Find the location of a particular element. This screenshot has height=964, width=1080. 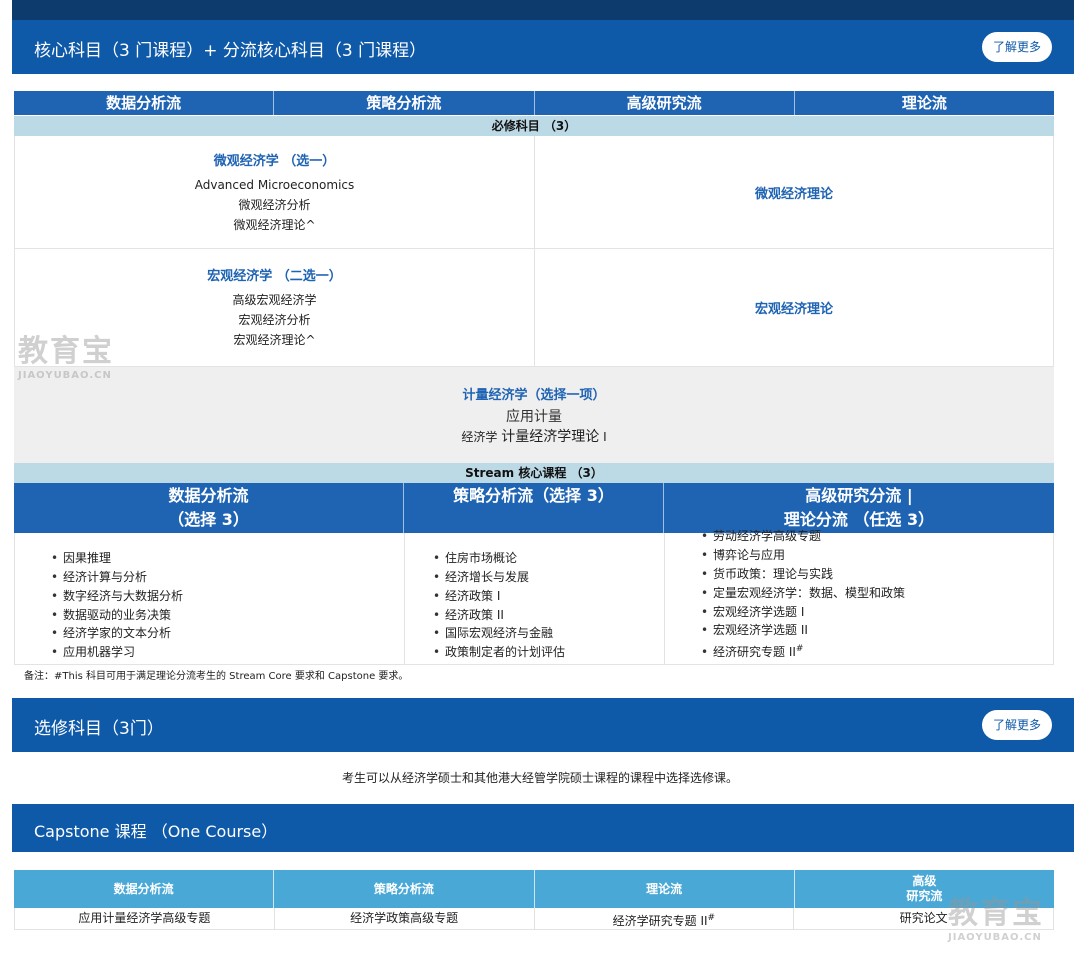

required-subjects-label: 必修科目 （3） is located at coordinates (534, 126).